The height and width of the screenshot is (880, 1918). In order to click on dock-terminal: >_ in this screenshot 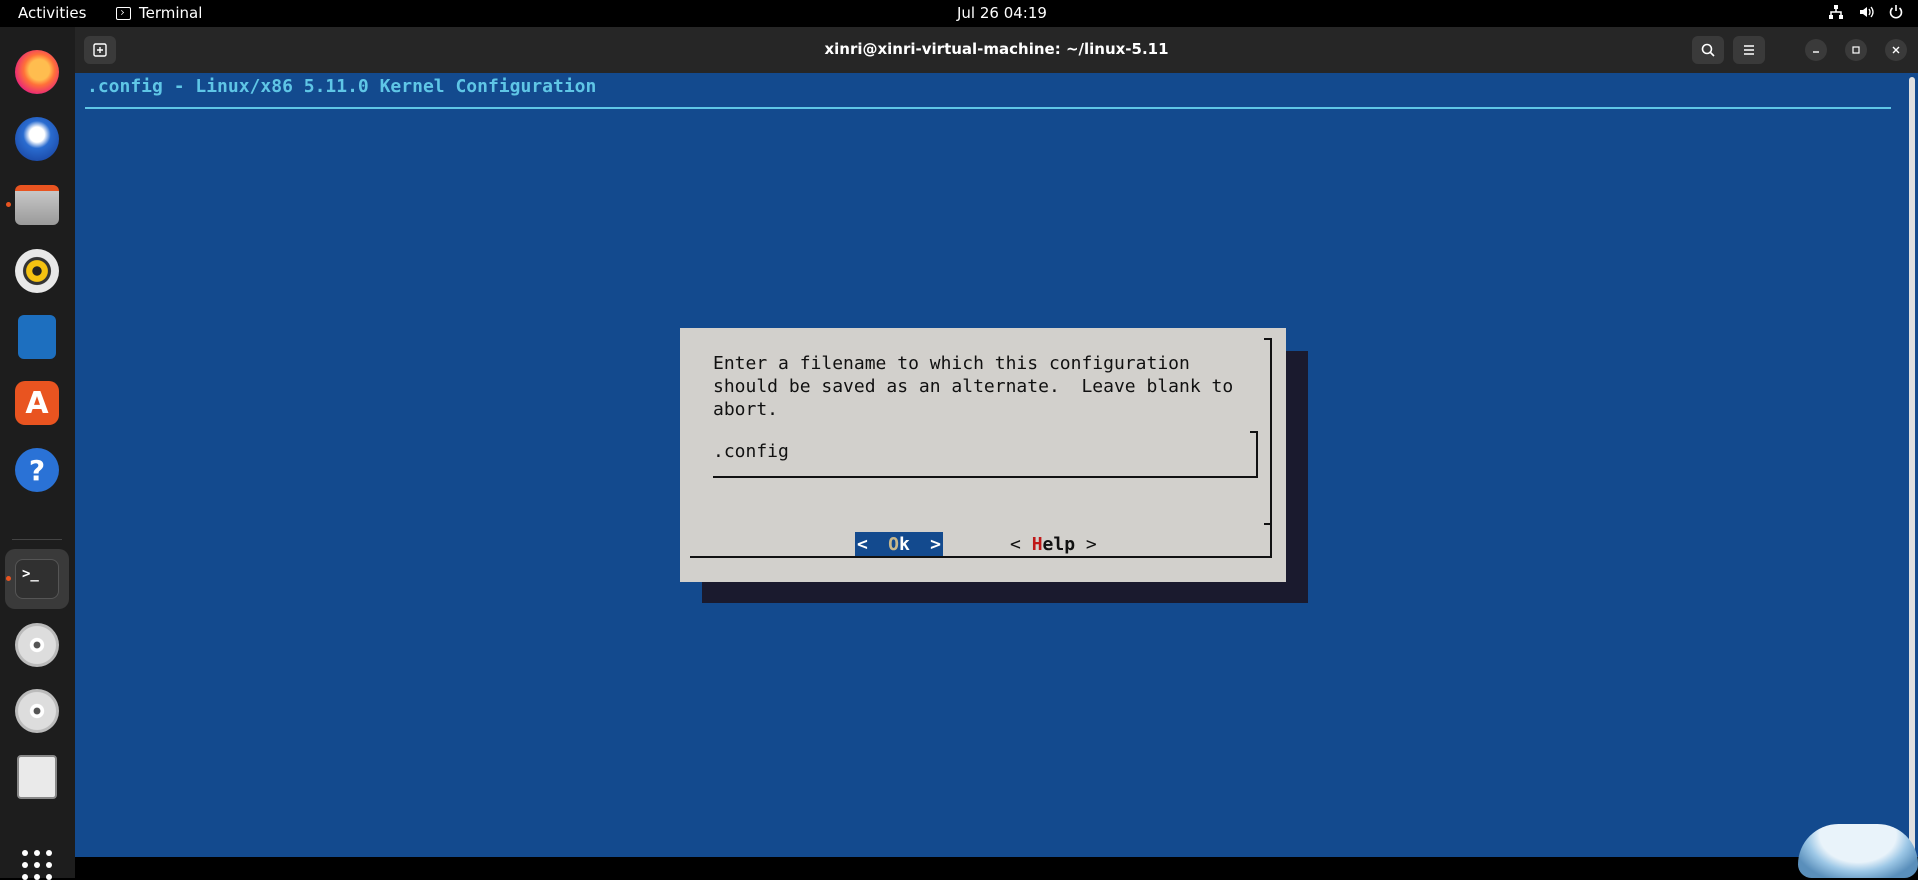, I will do `click(34, 579)`.